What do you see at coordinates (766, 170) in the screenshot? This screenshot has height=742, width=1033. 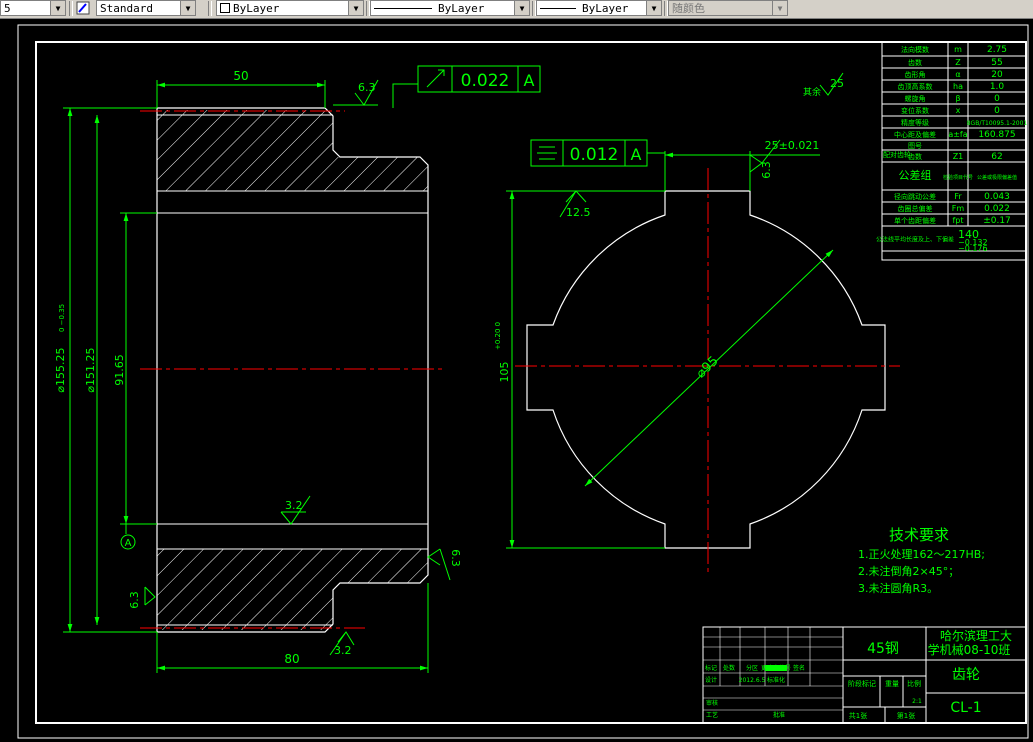 I see `roughness-63-key: 6.3` at bounding box center [766, 170].